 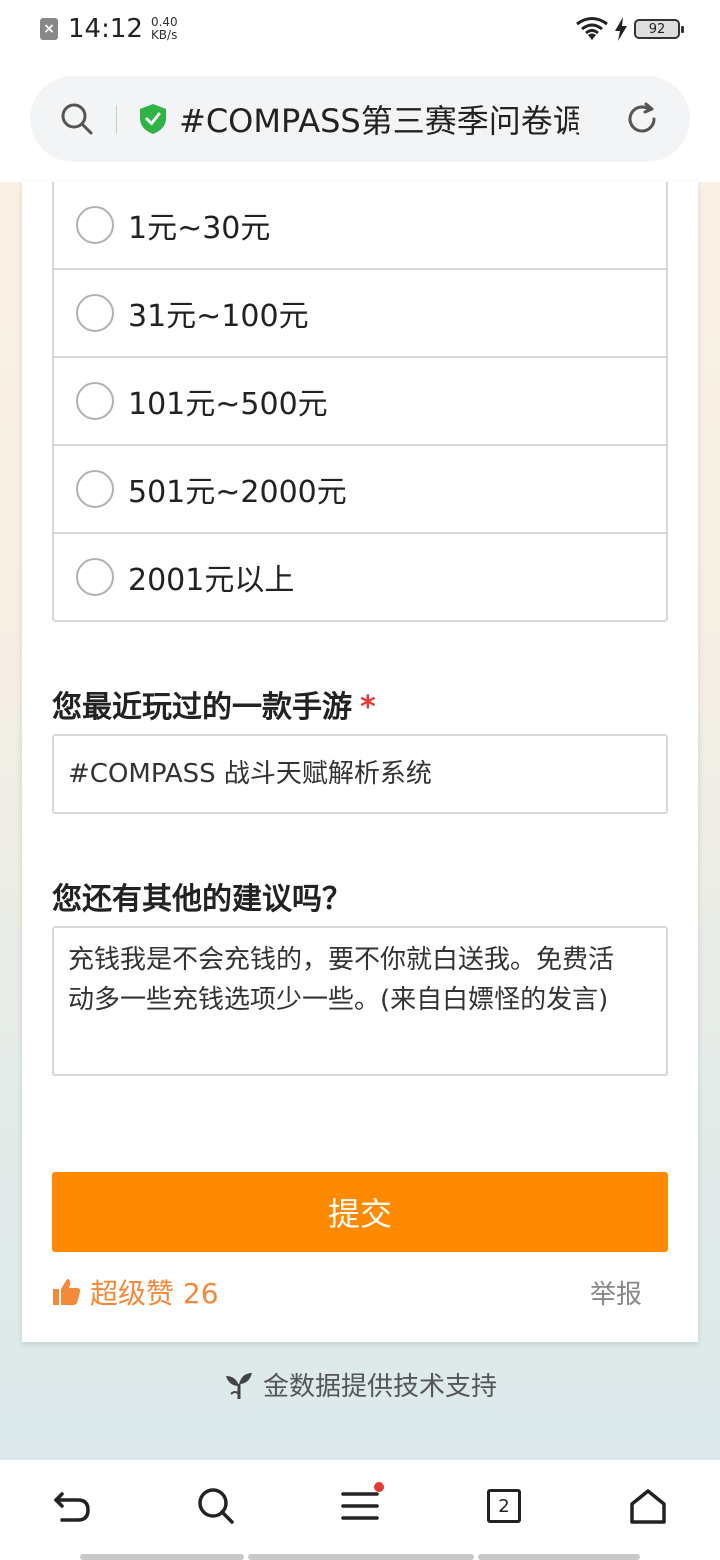 What do you see at coordinates (341, 960) in the screenshot?
I see `suggestion-line-1: 充钱我是不会充钱的，要不你就白送我。免费活` at bounding box center [341, 960].